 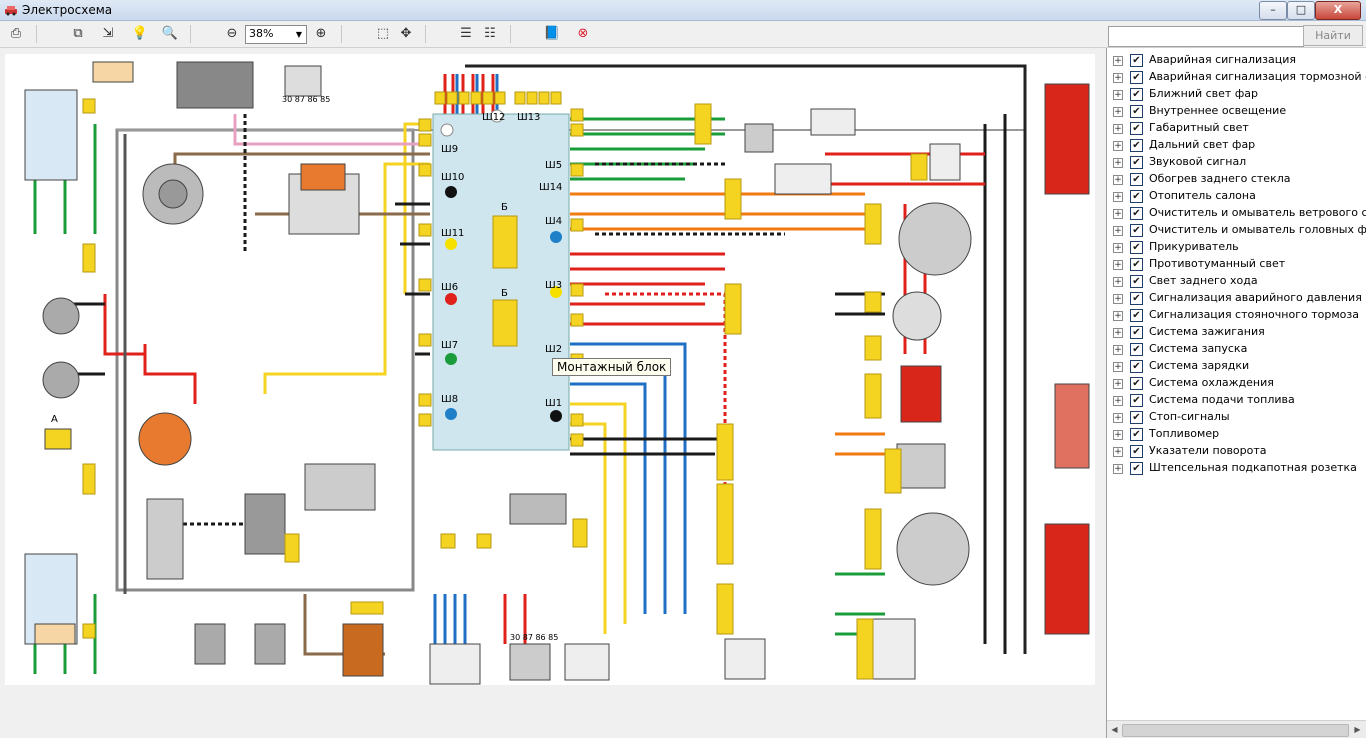 What do you see at coordinates (1239, 111) in the screenshot?
I see `system-item: + ✔ Внутреннее освещение` at bounding box center [1239, 111].